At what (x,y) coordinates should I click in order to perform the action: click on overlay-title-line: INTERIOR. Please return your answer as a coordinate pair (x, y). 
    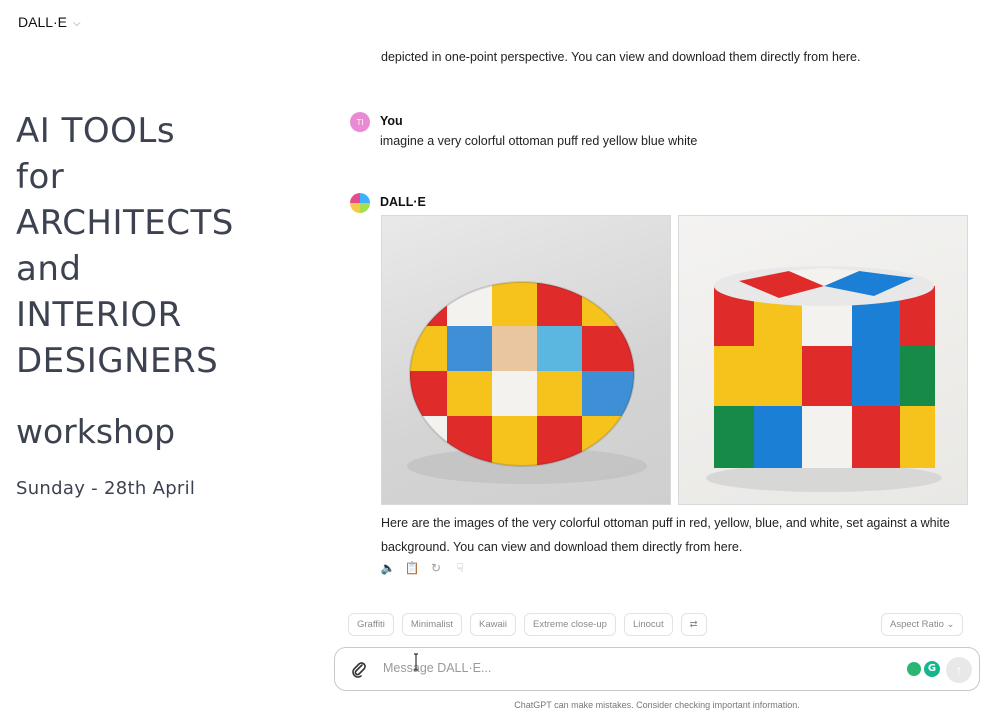
    Looking at the image, I should click on (99, 315).